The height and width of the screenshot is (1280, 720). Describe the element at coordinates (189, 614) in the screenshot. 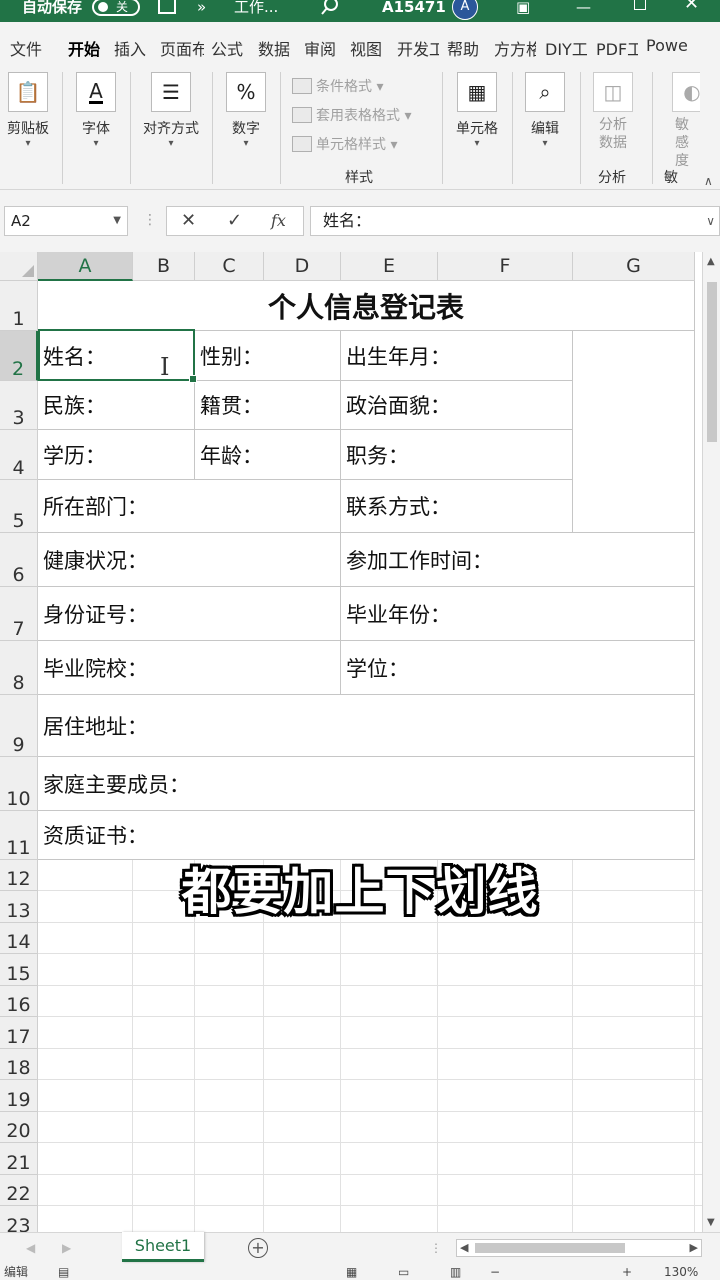

I see `cell-id-number: 身份证号：` at that location.